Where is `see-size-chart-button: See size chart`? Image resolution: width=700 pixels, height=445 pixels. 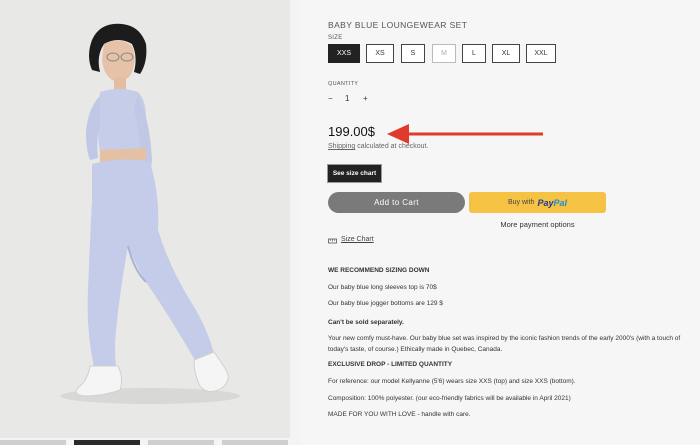
see-size-chart-button: See size chart is located at coordinates (354, 173).